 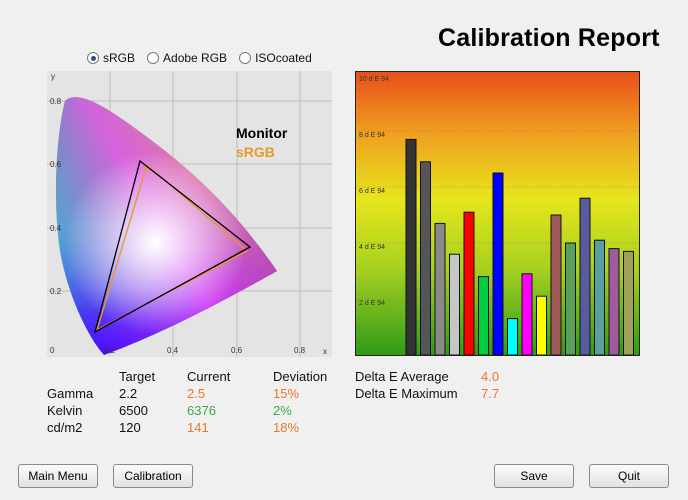 What do you see at coordinates (300, 350) in the screenshot?
I see `x-tick-label: 0.8` at bounding box center [300, 350].